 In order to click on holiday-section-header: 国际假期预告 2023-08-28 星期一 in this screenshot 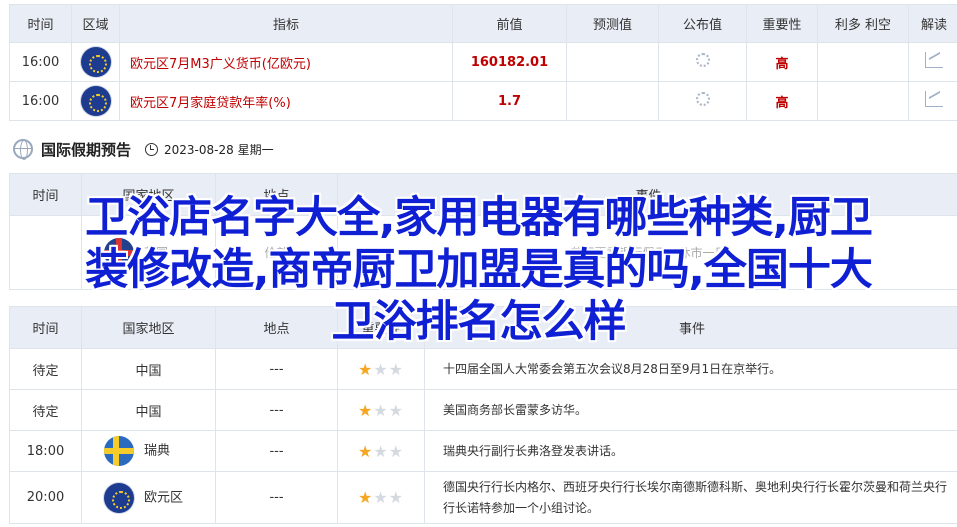, I will do `click(143, 149)`.